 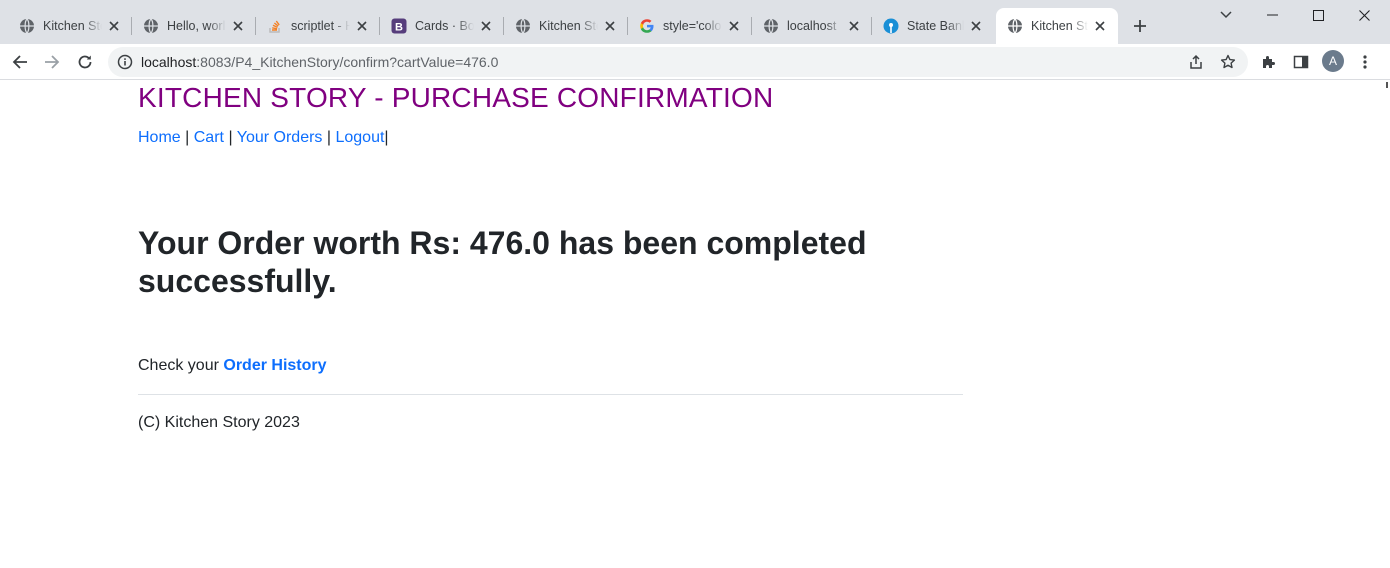 I want to click on share-icon, so click(x=1196, y=62).